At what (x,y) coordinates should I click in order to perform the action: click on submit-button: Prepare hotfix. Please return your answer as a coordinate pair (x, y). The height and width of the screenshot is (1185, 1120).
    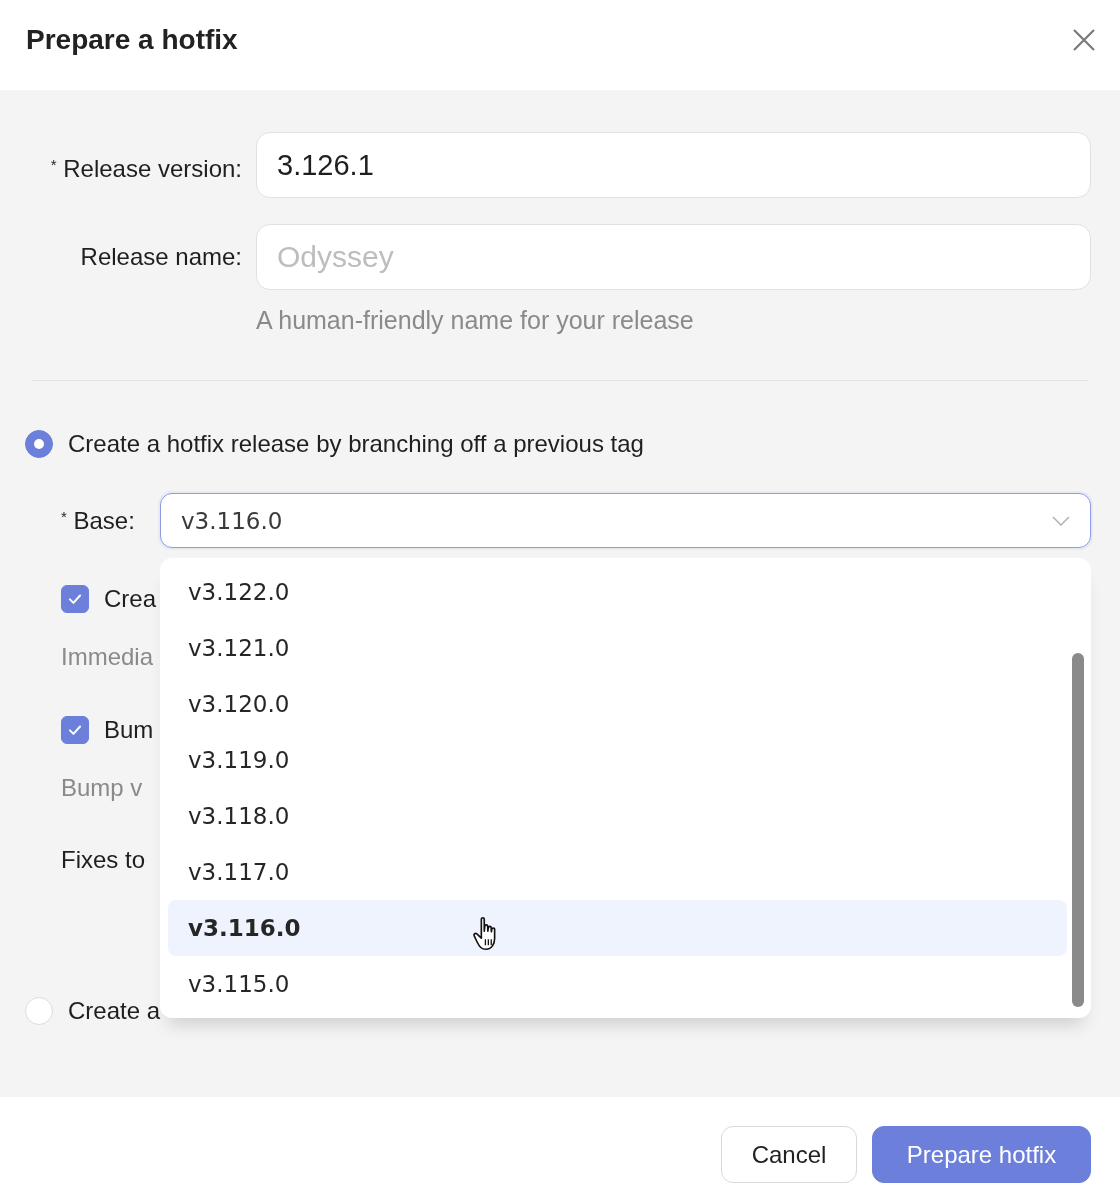
    Looking at the image, I should click on (981, 1154).